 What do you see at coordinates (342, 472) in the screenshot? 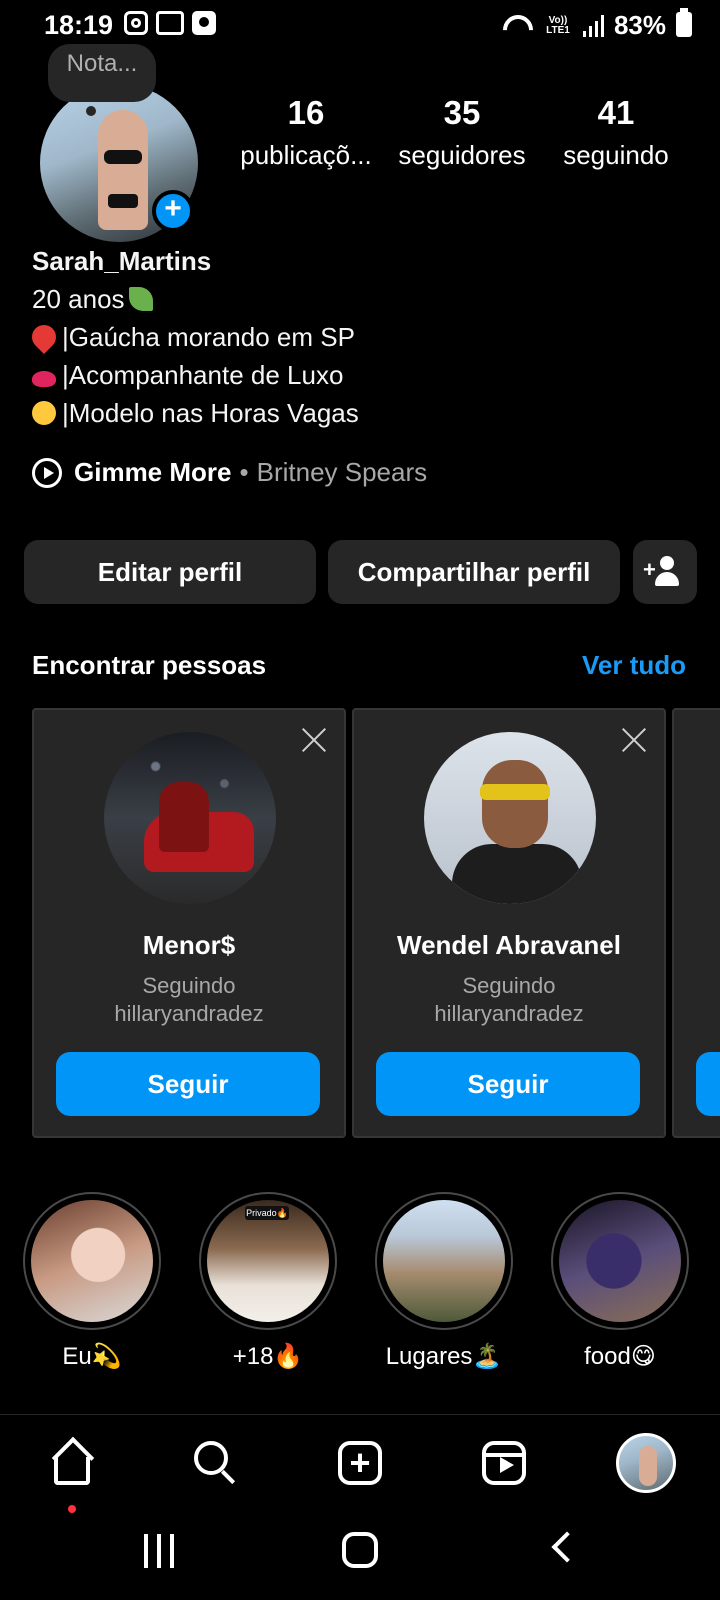
I see `song-artist: Britney Spears` at bounding box center [342, 472].